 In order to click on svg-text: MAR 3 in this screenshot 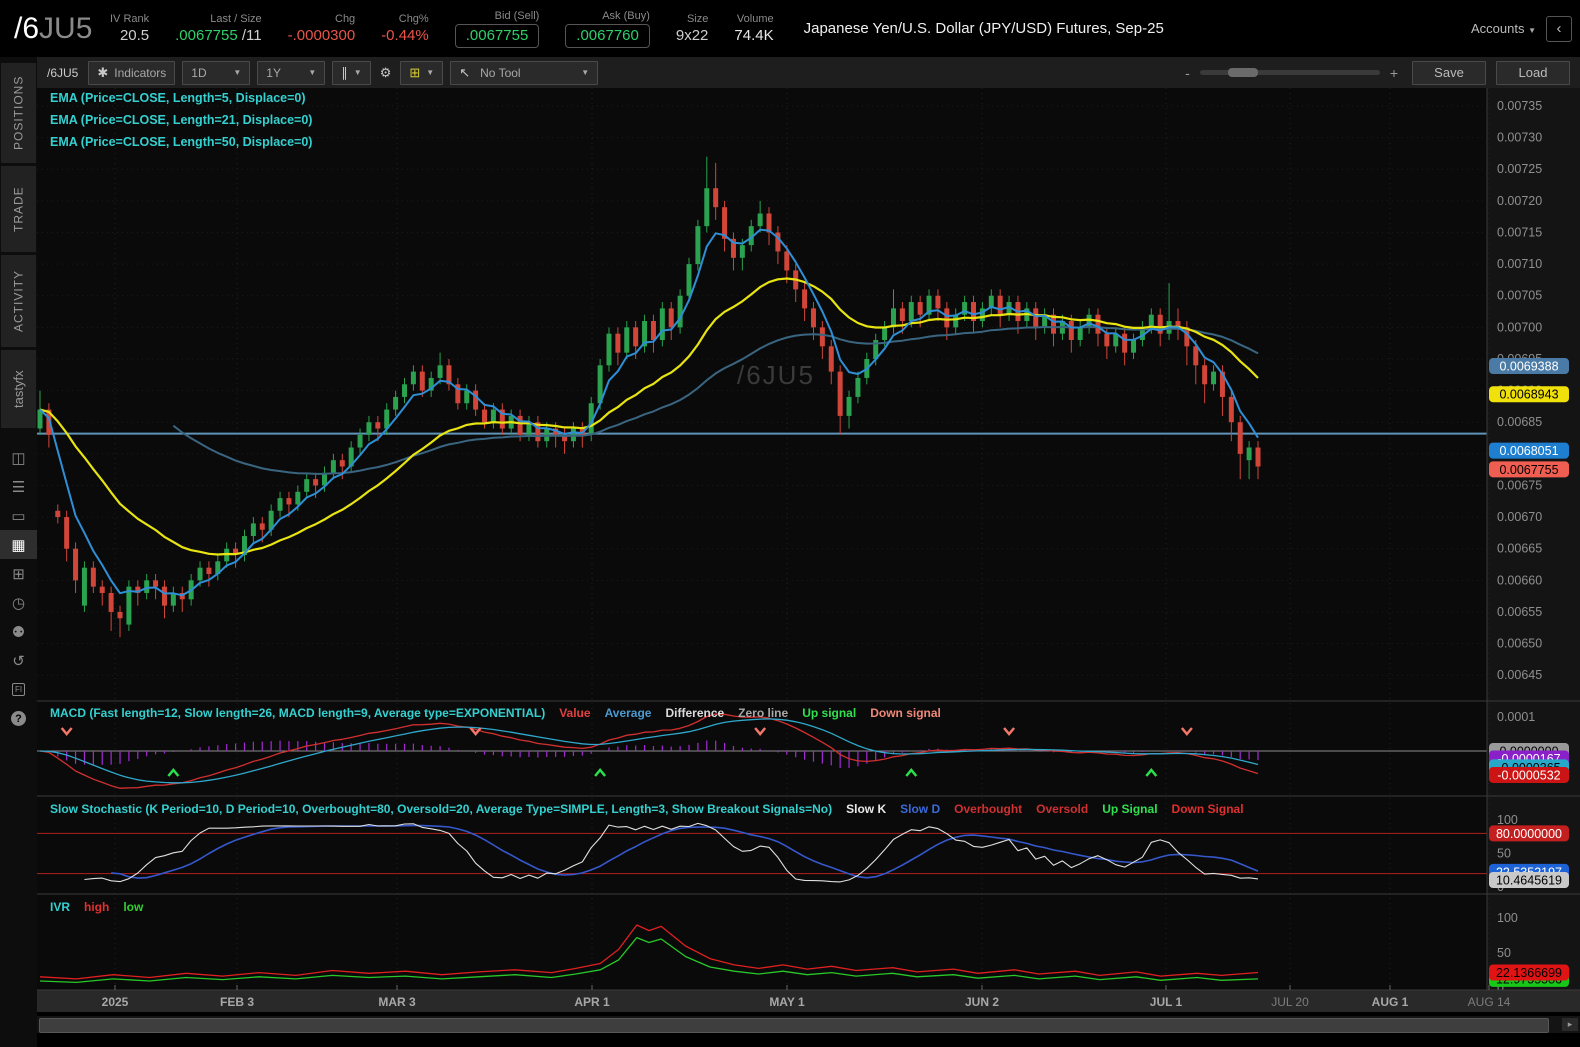, I will do `click(397, 1002)`.